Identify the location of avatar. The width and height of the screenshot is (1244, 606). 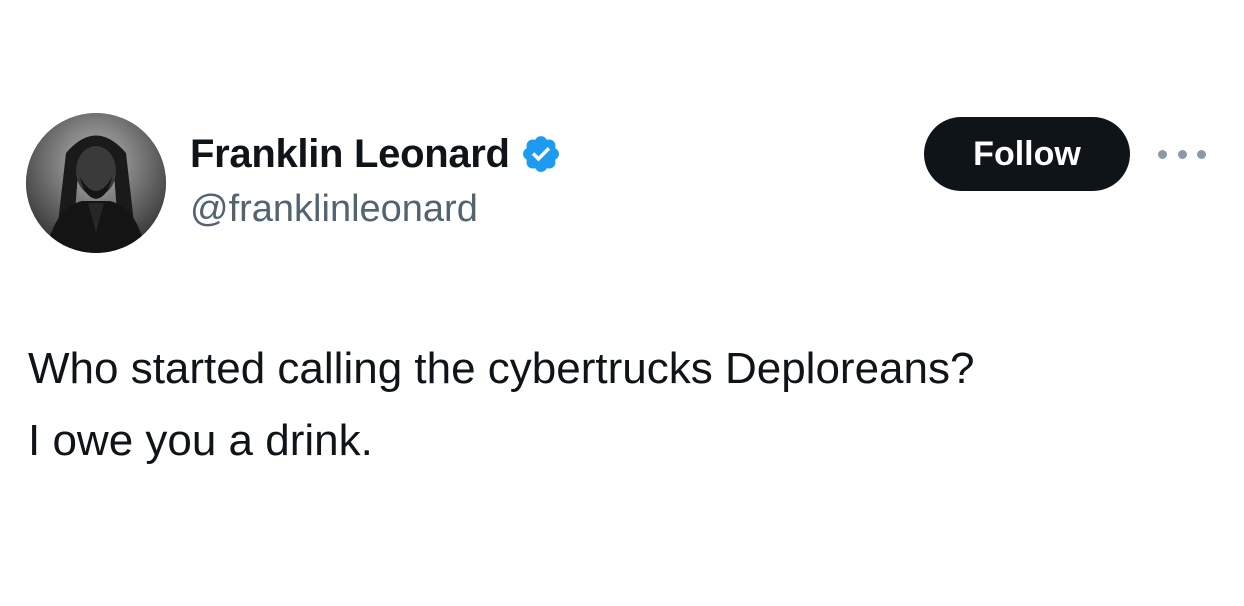
(96, 183).